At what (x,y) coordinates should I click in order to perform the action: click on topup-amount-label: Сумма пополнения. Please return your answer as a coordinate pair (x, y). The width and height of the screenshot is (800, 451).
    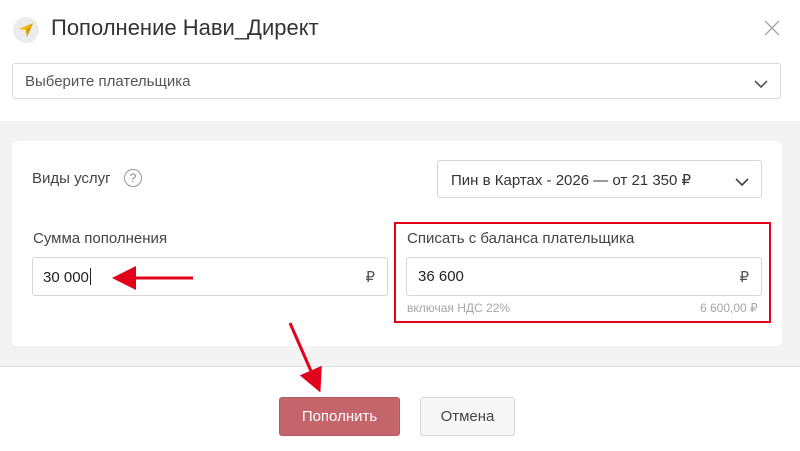
    Looking at the image, I should click on (100, 238).